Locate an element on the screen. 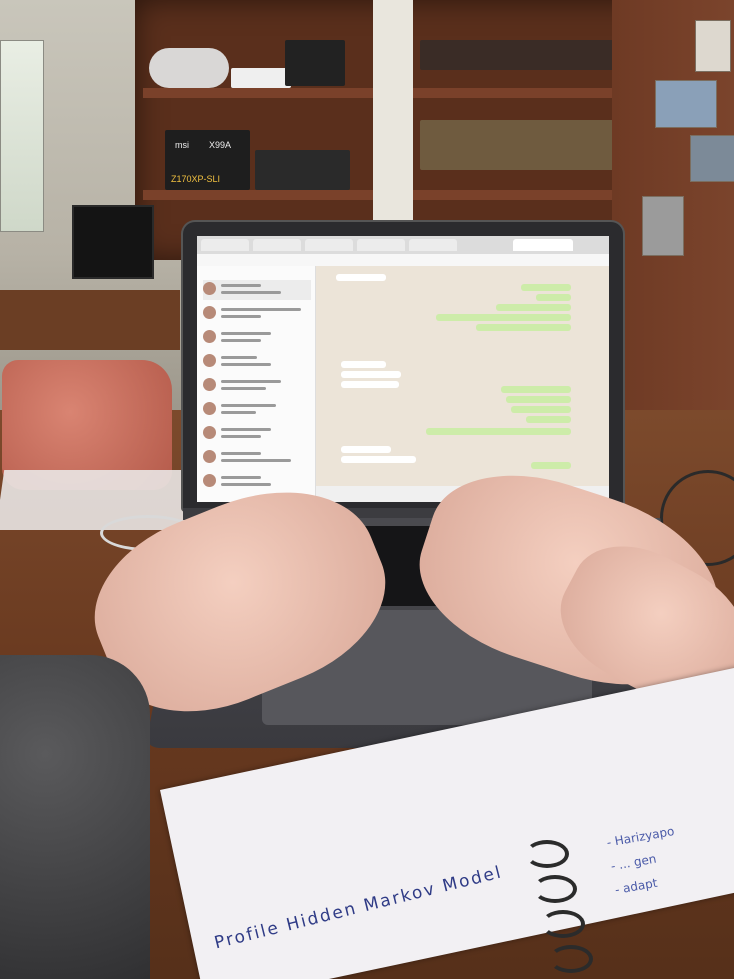  black-object is located at coordinates (315, 63).